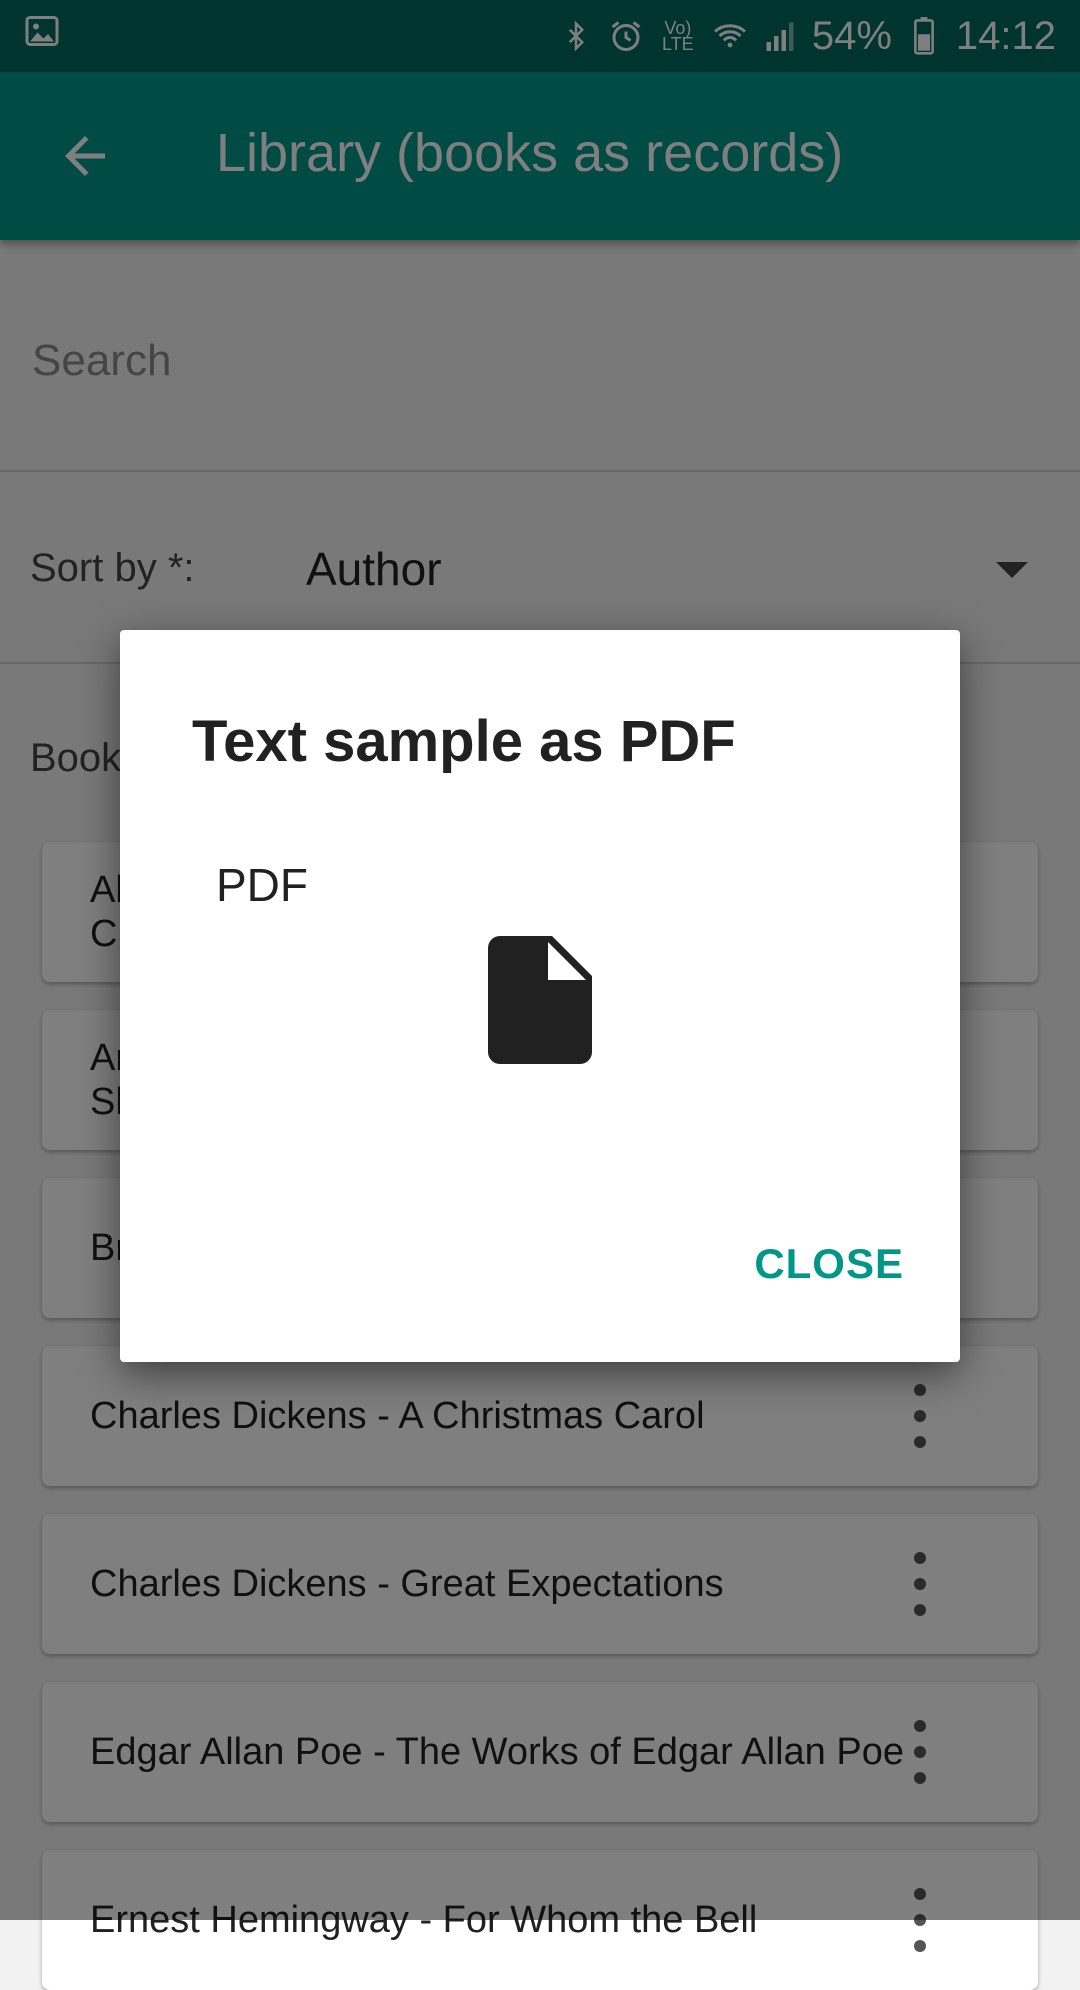 The image size is (1080, 1990). I want to click on dialog-title: Text sample as PDF, so click(464, 741).